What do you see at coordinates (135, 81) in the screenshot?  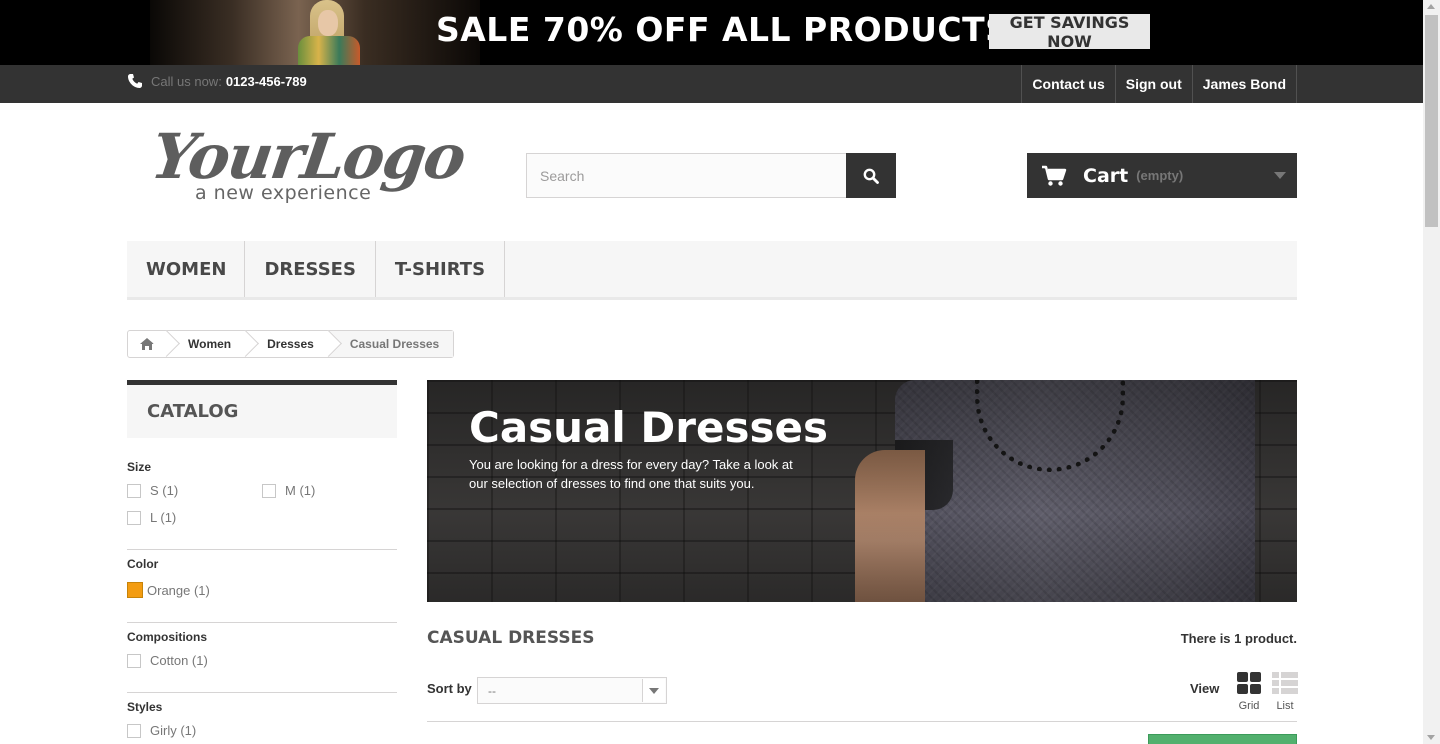 I see `phone-icon` at bounding box center [135, 81].